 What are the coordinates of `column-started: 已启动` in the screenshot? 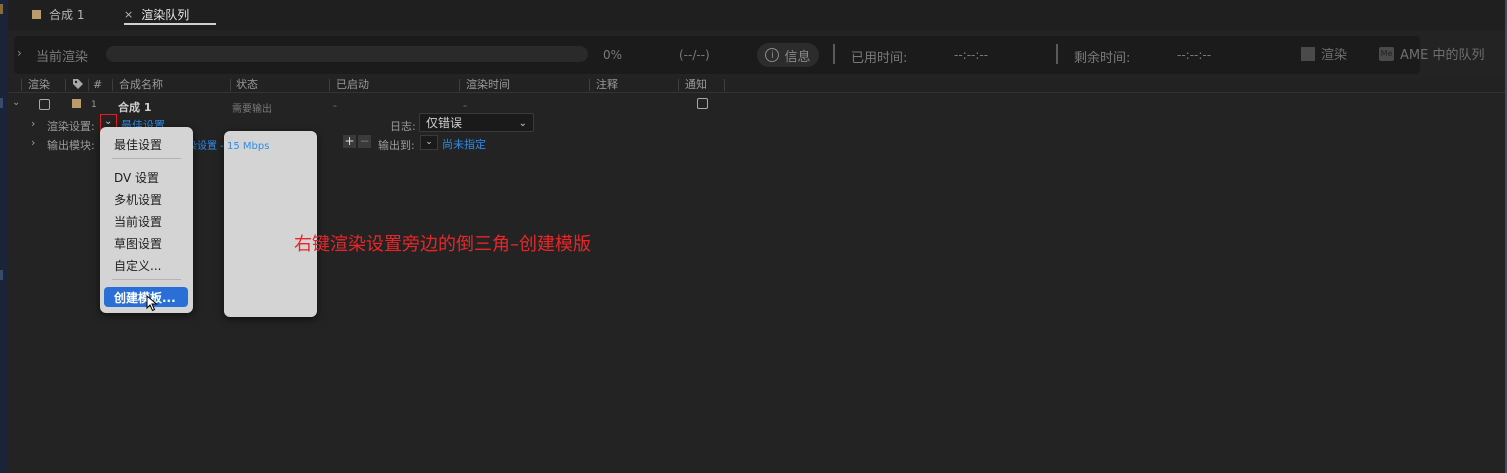 It's located at (352, 85).